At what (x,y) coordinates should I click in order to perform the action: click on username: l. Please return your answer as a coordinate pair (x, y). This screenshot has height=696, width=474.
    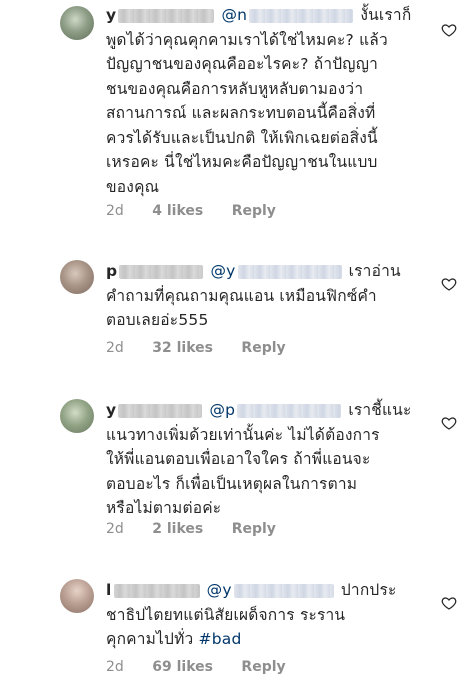
    Looking at the image, I should click on (109, 590).